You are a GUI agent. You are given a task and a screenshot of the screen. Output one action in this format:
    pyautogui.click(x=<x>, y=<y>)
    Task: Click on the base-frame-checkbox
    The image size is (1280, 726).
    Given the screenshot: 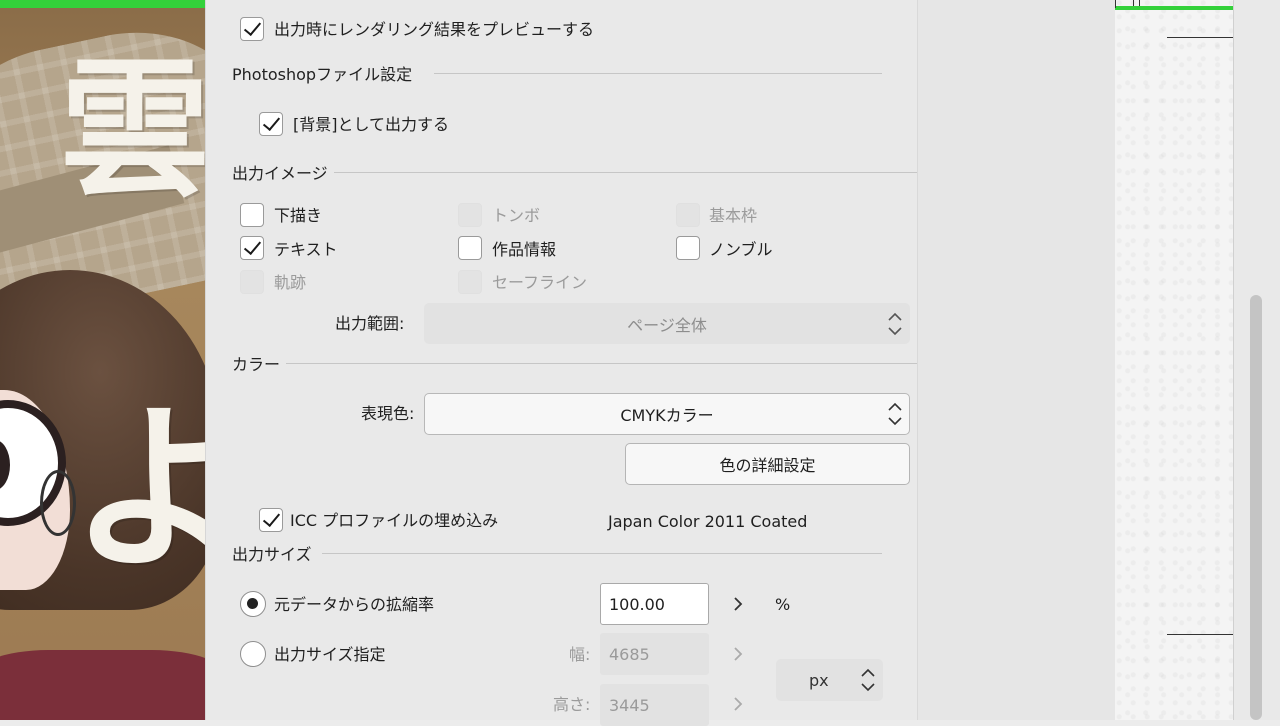 What is the action you would take?
    pyautogui.click(x=688, y=215)
    